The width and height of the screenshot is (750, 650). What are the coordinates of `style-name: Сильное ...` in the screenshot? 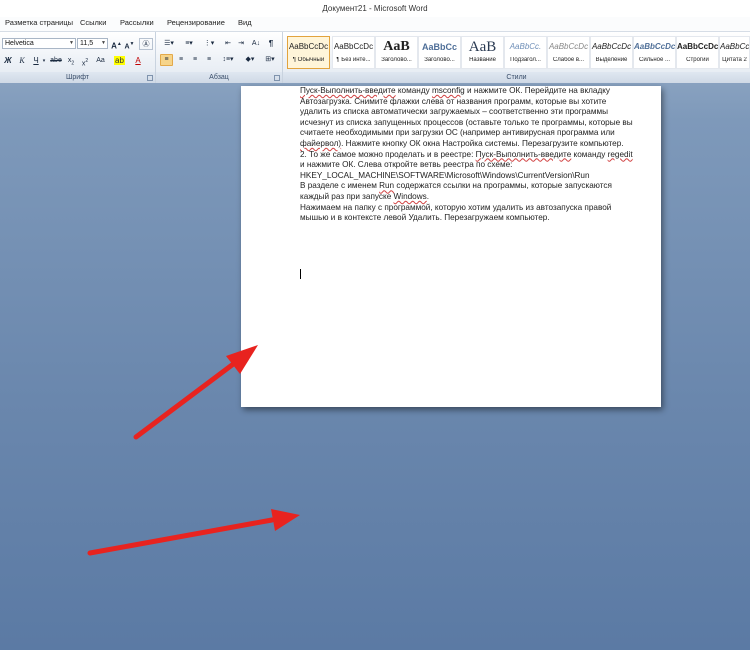 It's located at (654, 60).